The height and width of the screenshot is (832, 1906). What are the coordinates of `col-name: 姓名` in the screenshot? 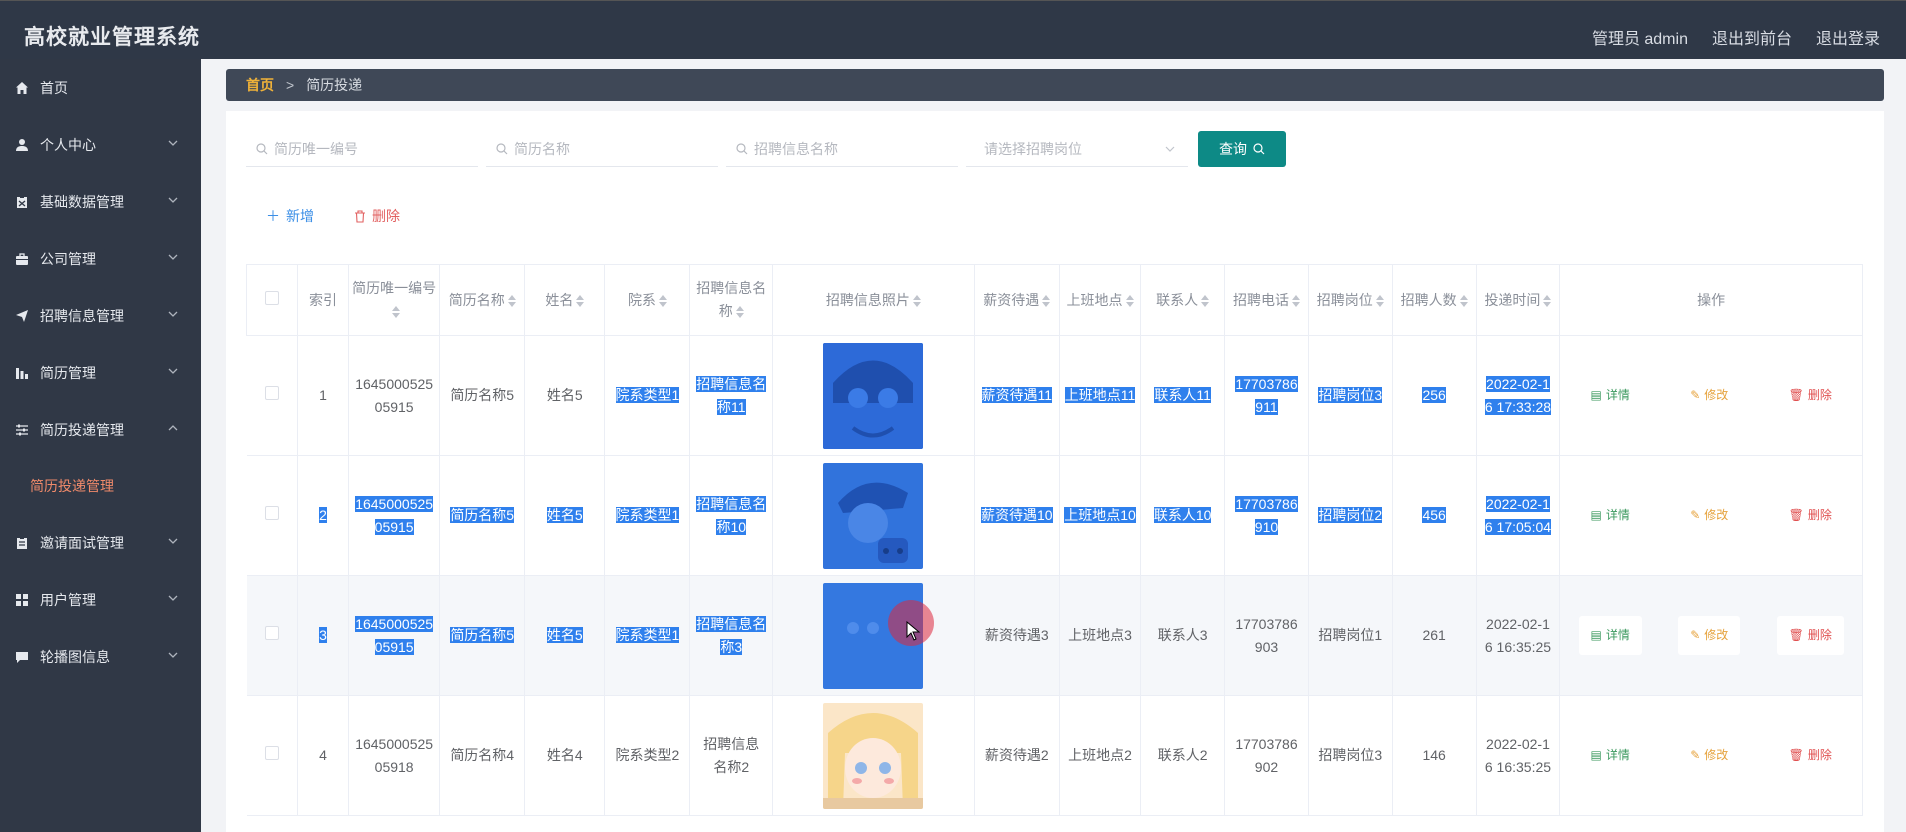 It's located at (565, 300).